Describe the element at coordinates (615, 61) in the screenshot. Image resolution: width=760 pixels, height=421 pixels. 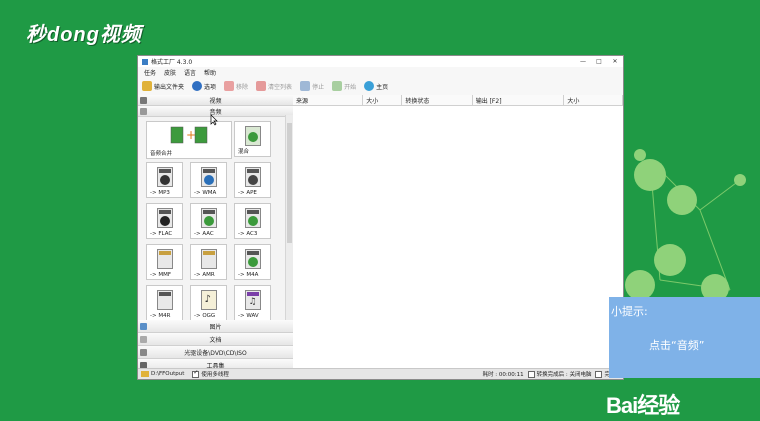
I see `close-button: ✕` at that location.